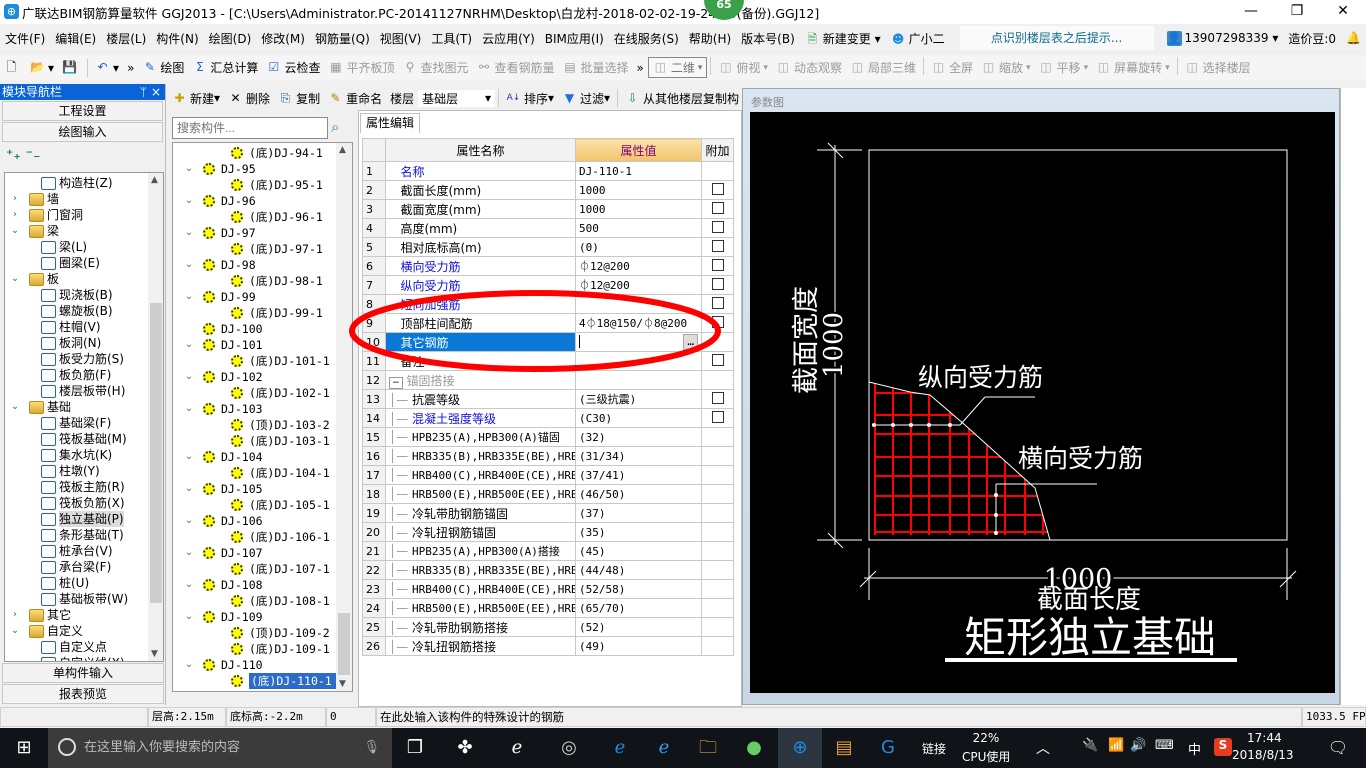 Image resolution: width=1366 pixels, height=768 pixels. What do you see at coordinates (638, 171) in the screenshot?
I see `property-value: DJ-110-1` at bounding box center [638, 171].